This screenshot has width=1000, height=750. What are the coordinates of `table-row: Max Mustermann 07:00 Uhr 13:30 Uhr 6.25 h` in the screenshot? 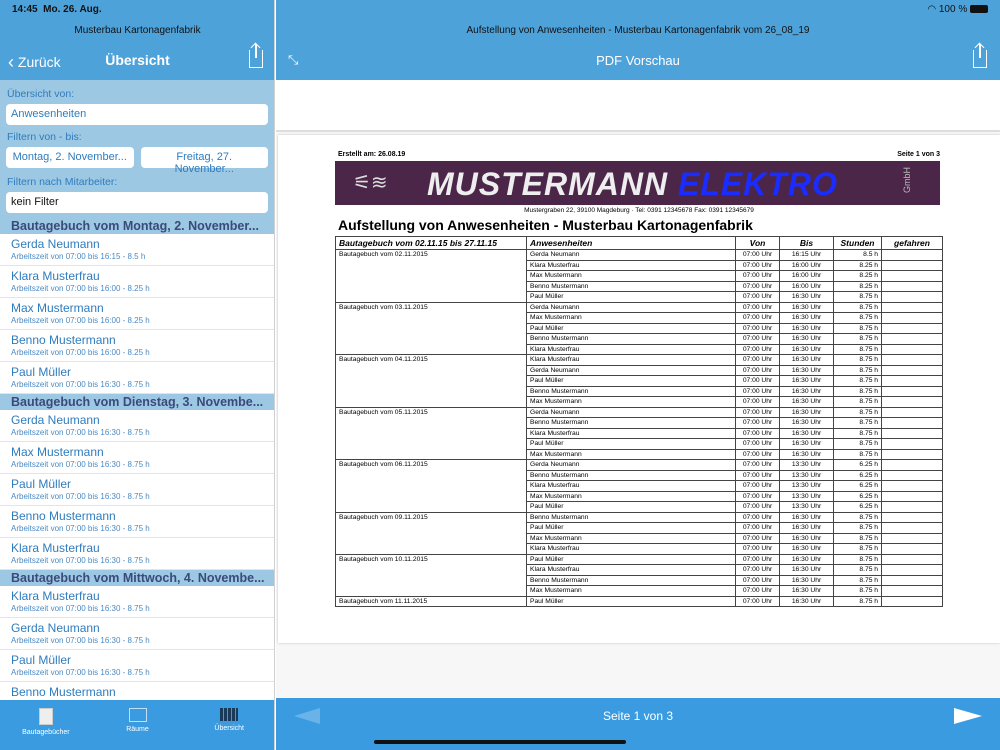 It's located at (639, 496).